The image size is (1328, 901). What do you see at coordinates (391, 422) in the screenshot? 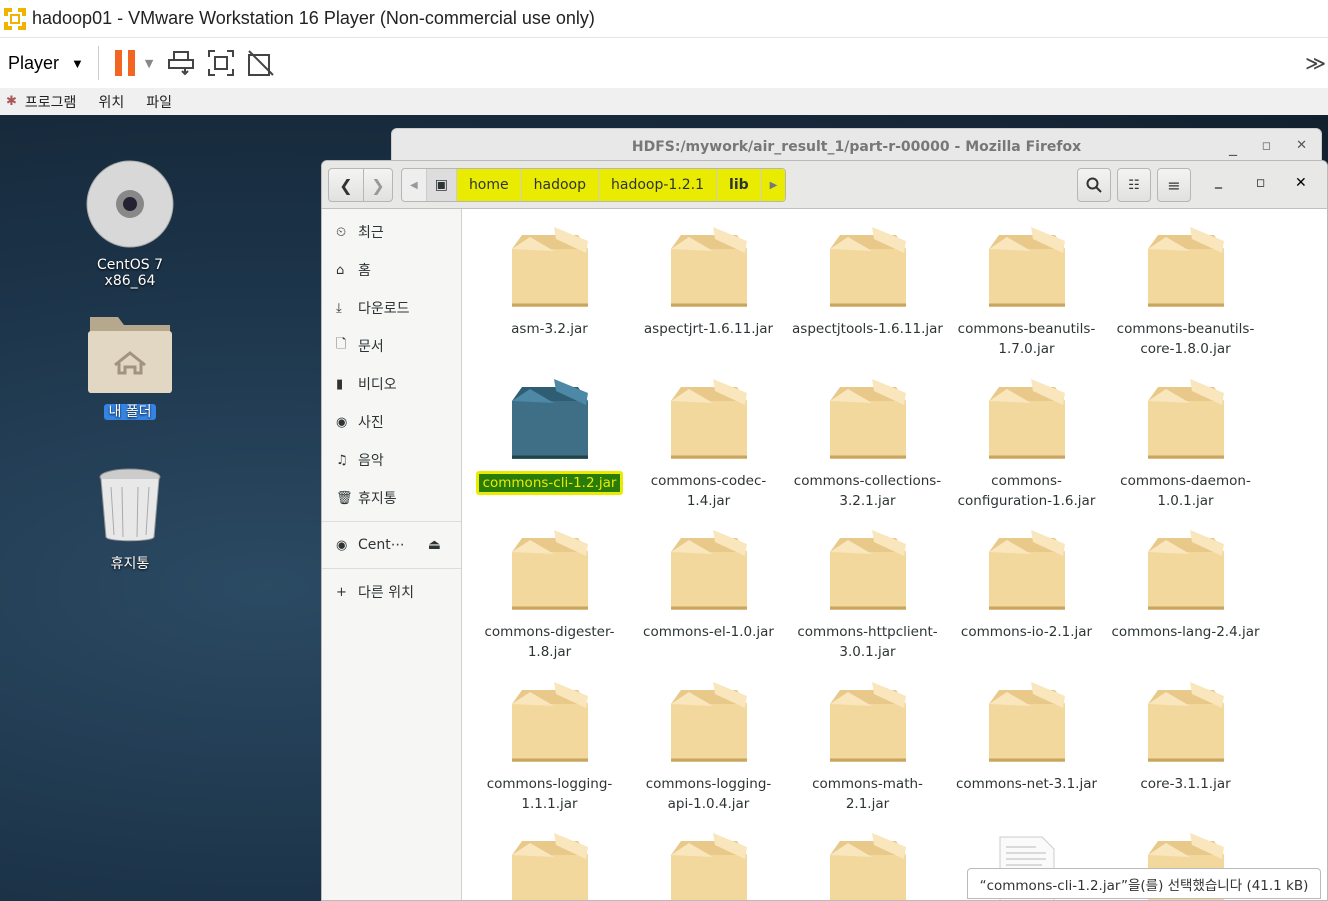
I see `sidebar-item: ◉ 사진` at bounding box center [391, 422].